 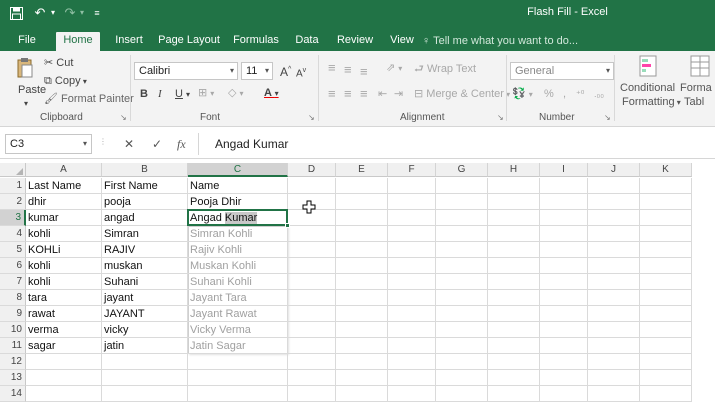 What do you see at coordinates (666, 298) in the screenshot?
I see `cell-k8` at bounding box center [666, 298].